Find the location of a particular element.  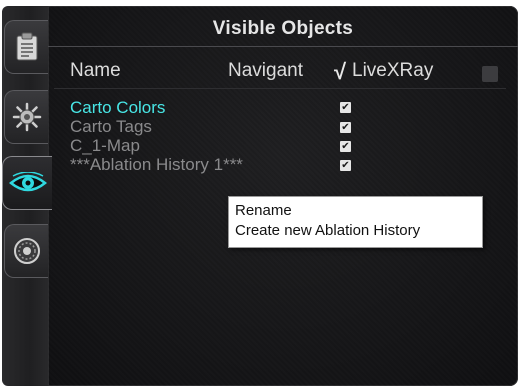

column-header-livexray: LiveXRay is located at coordinates (392, 71).